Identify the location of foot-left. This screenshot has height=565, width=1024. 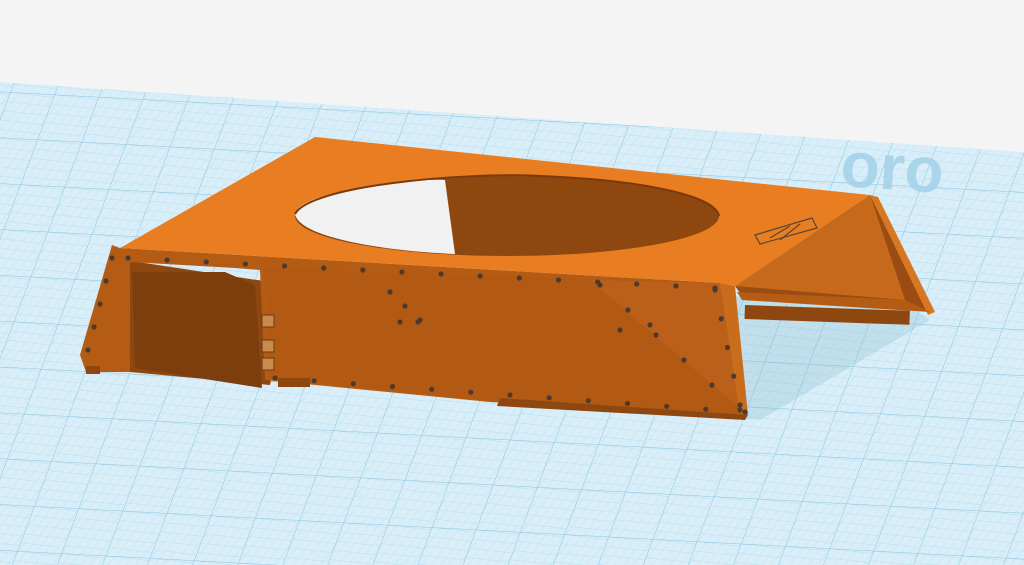
(294, 382).